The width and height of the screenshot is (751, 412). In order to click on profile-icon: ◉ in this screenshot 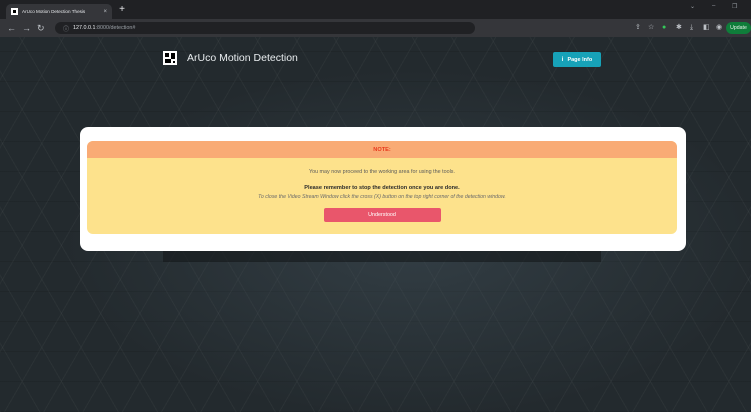, I will do `click(719, 28)`.